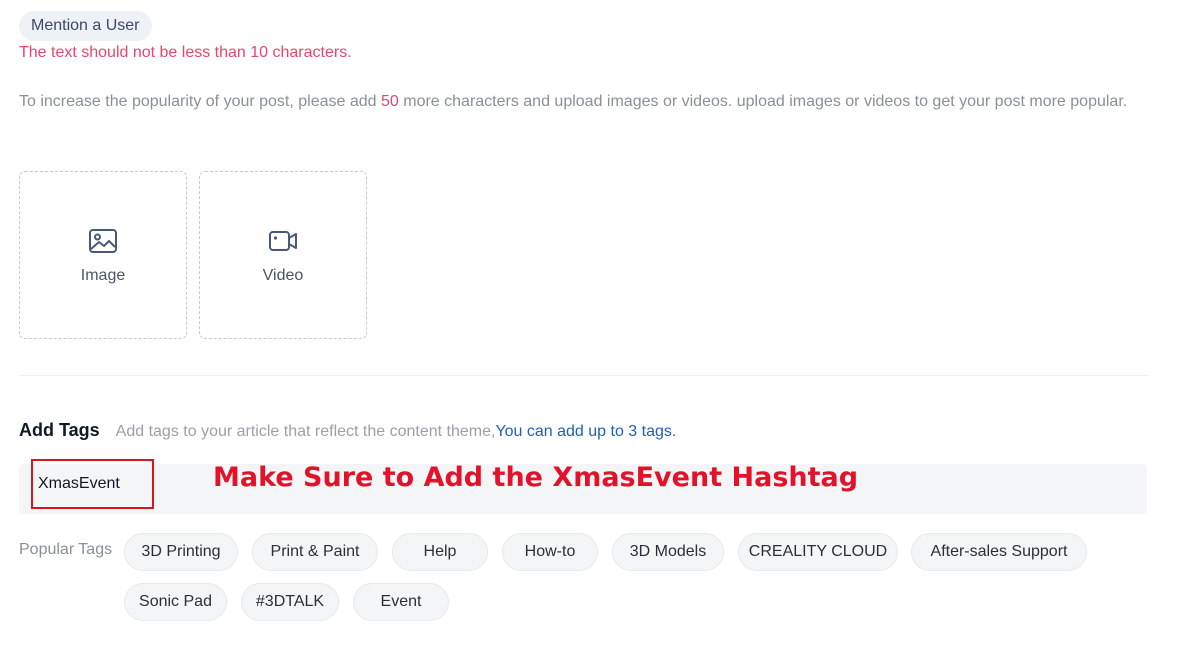 The image size is (1188, 650). Describe the element at coordinates (586, 431) in the screenshot. I see `tag-limit-note: You can add up to 3 tags.` at that location.